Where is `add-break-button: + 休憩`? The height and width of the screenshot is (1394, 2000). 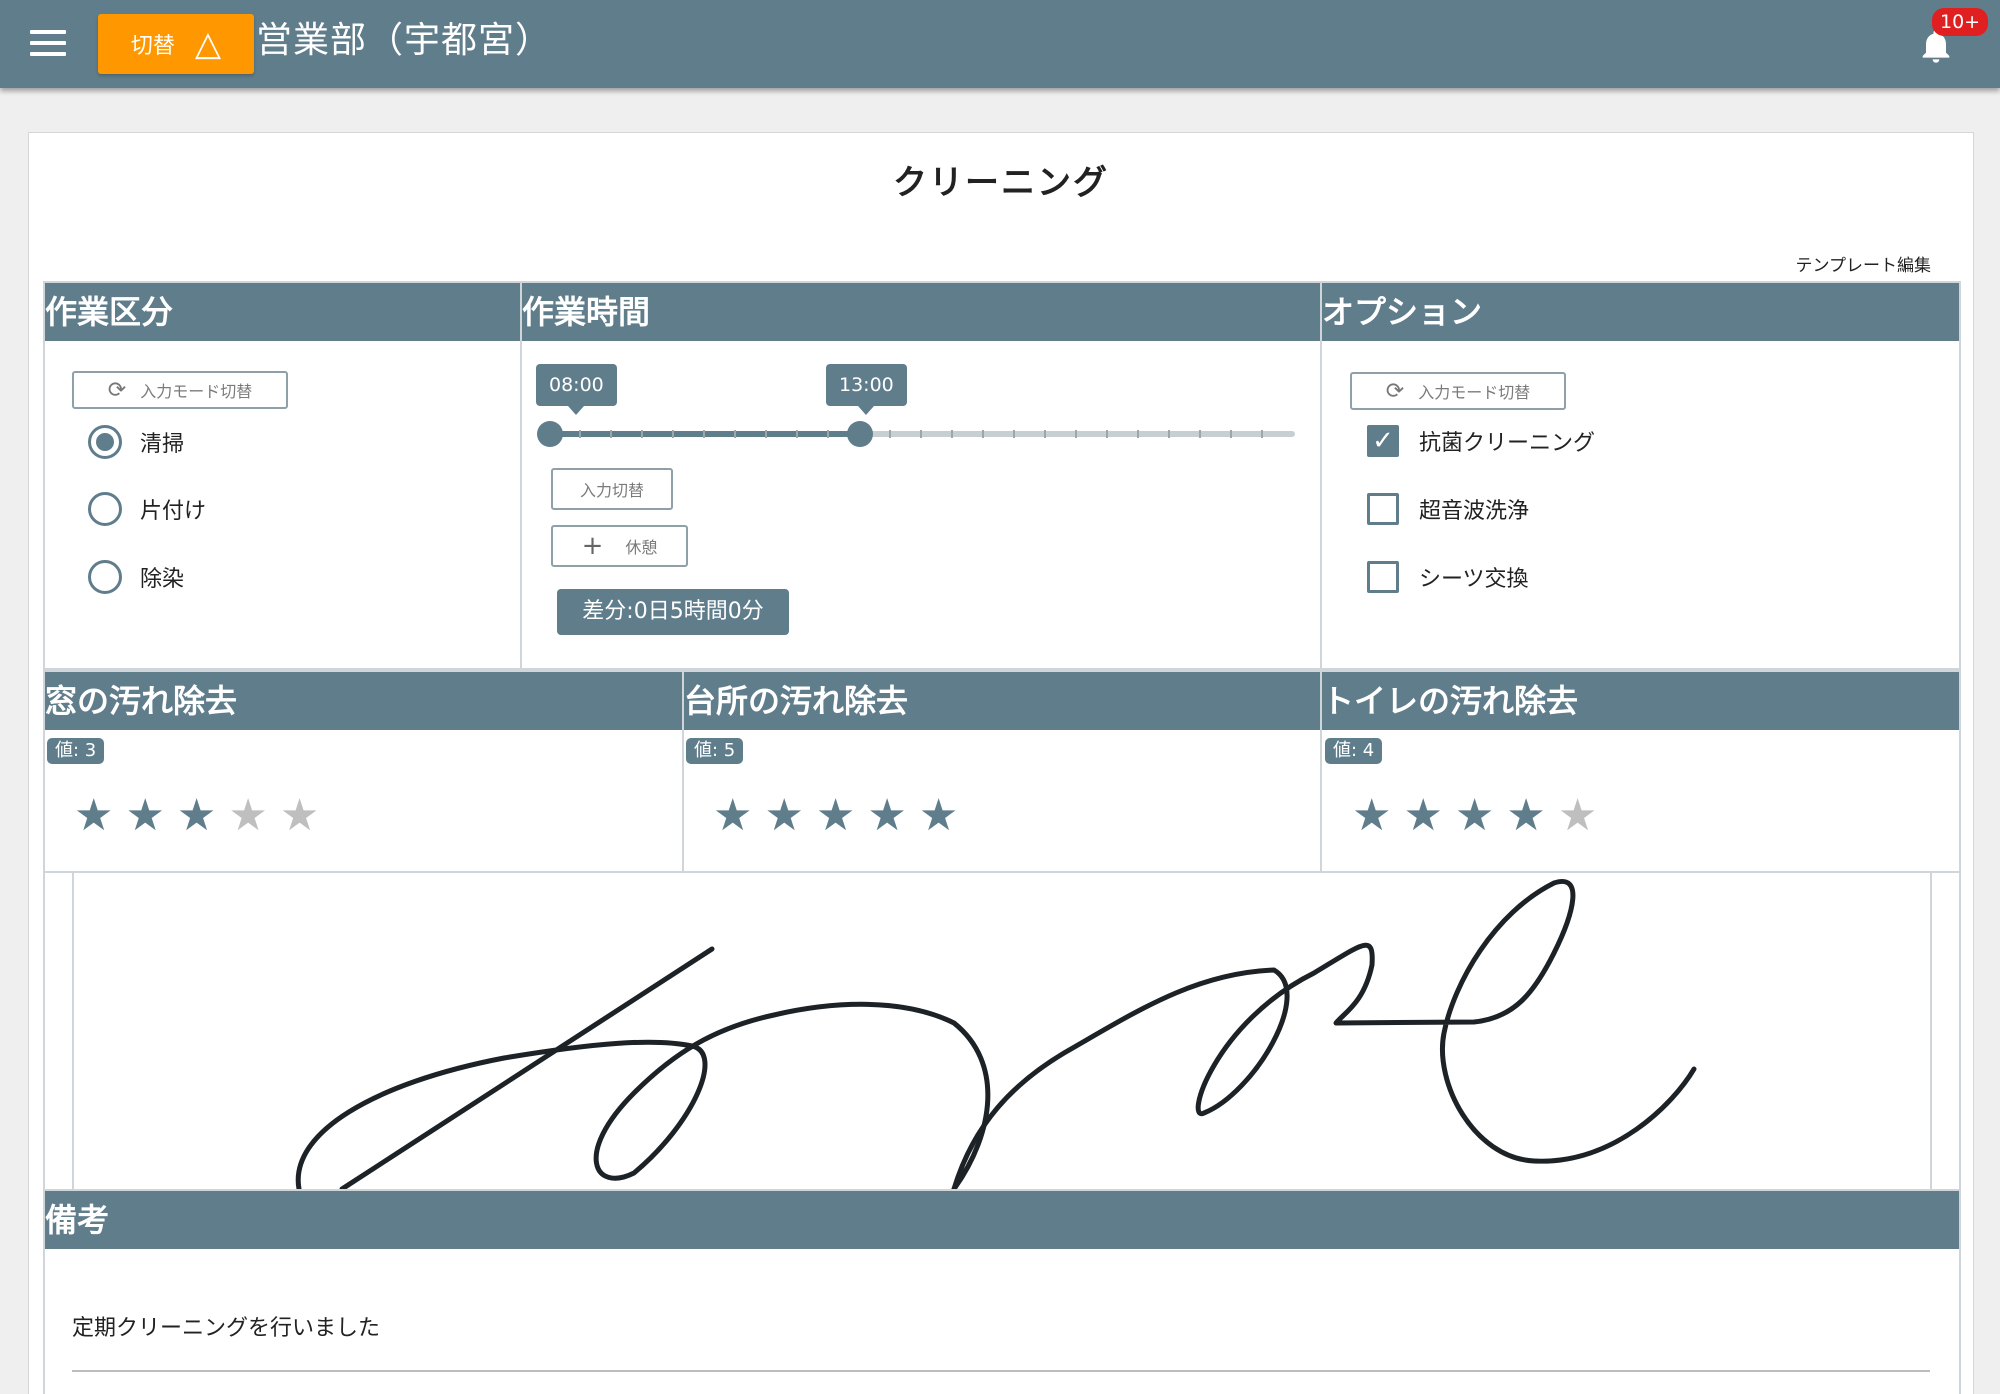
add-break-button: + 休憩 is located at coordinates (619, 546).